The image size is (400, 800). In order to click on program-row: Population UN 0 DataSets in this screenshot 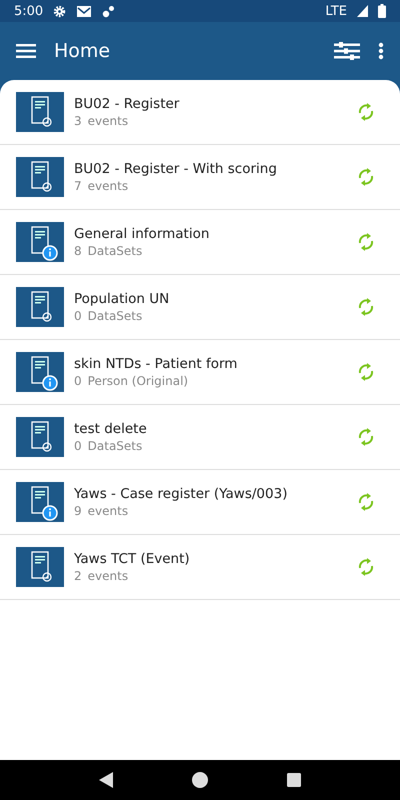, I will do `click(200, 307)`.